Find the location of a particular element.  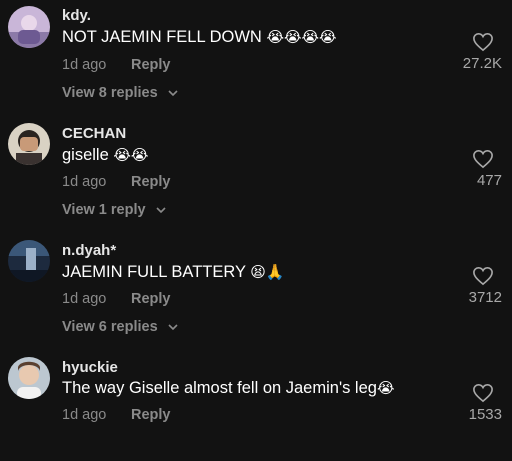

comment-username: kdy. is located at coordinates (76, 15).